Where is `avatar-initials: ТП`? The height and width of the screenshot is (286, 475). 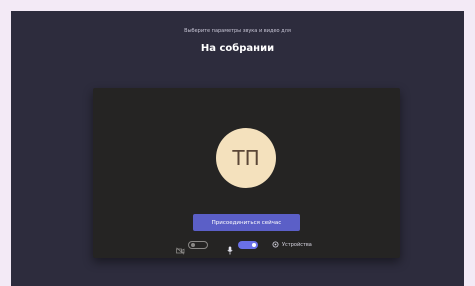 avatar-initials: ТП is located at coordinates (246, 158).